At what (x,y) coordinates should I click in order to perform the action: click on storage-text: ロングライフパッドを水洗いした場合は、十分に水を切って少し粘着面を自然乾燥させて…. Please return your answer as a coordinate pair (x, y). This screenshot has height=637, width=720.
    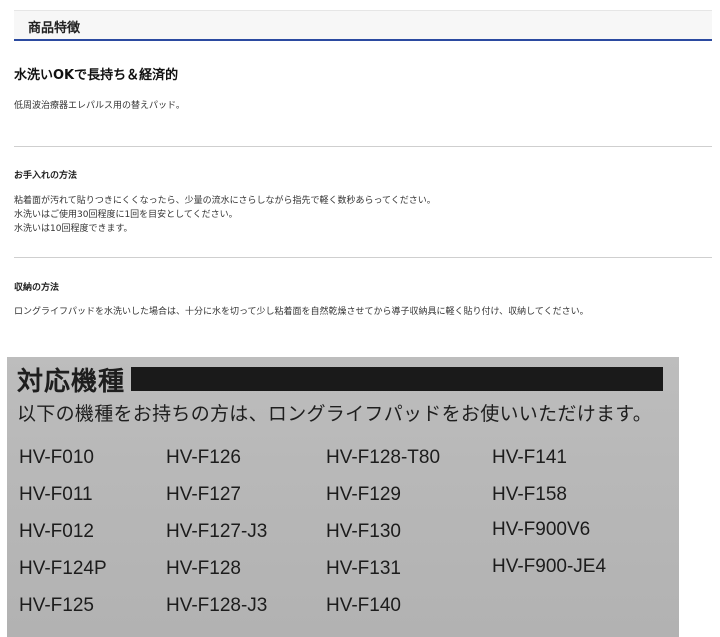
    Looking at the image, I should click on (301, 312).